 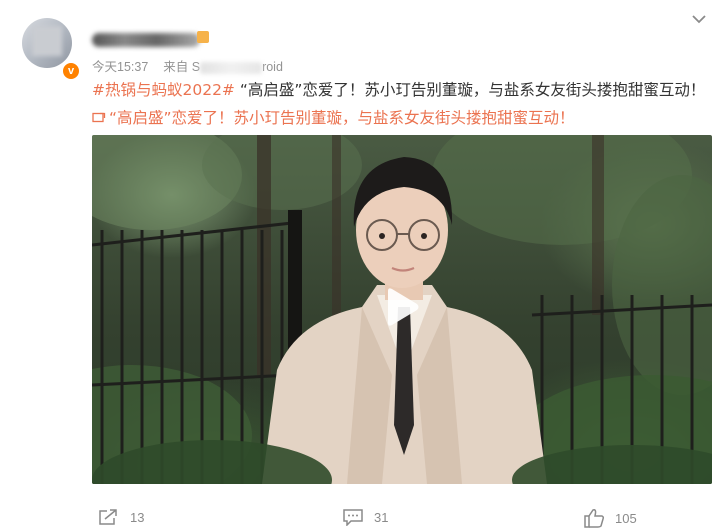 I want to click on post-actions: 13 31 105, so click(x=362, y=519).